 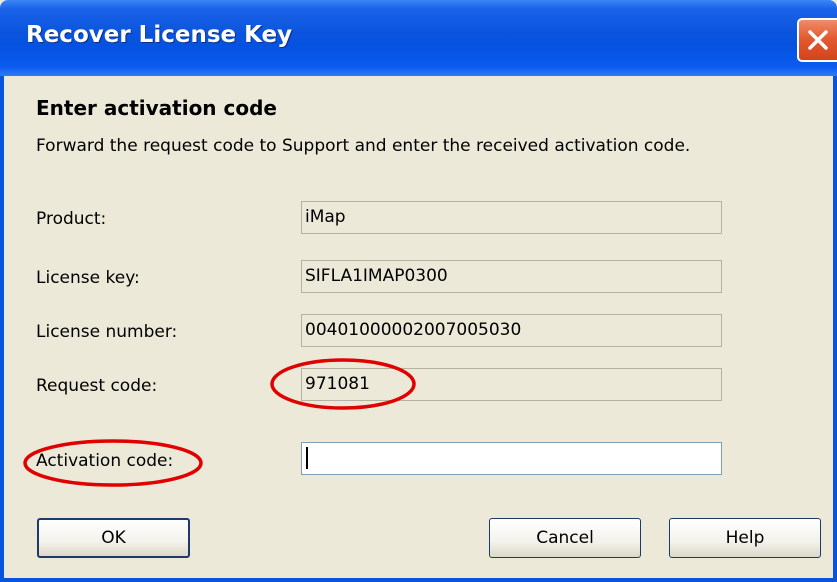 What do you see at coordinates (511, 276) in the screenshot?
I see `license-key-field: SIFLA1IMAP0300` at bounding box center [511, 276].